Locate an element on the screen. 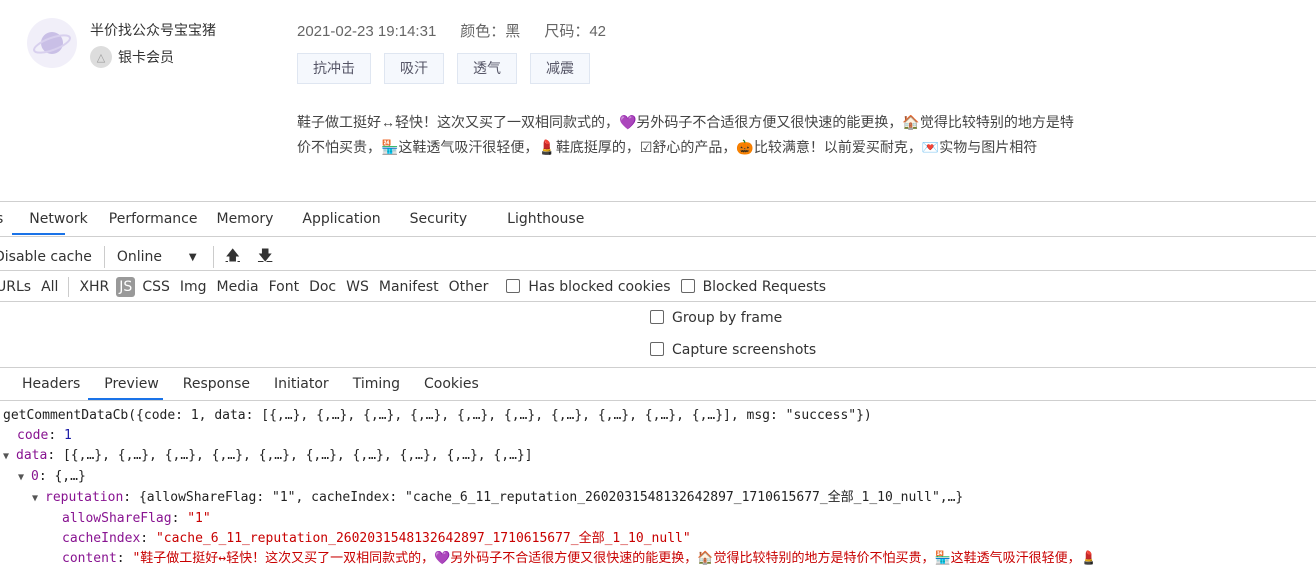 This screenshot has width=1316, height=569. throttle-select: Online is located at coordinates (153, 257).